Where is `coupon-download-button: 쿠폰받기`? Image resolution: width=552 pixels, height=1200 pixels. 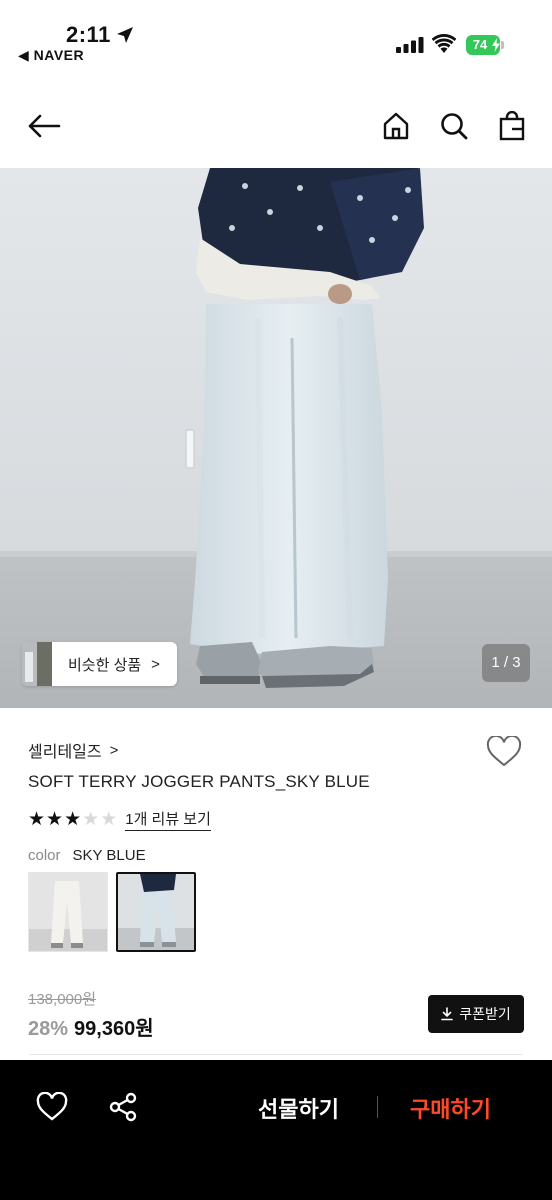
coupon-download-button: 쿠폰받기 is located at coordinates (476, 1014).